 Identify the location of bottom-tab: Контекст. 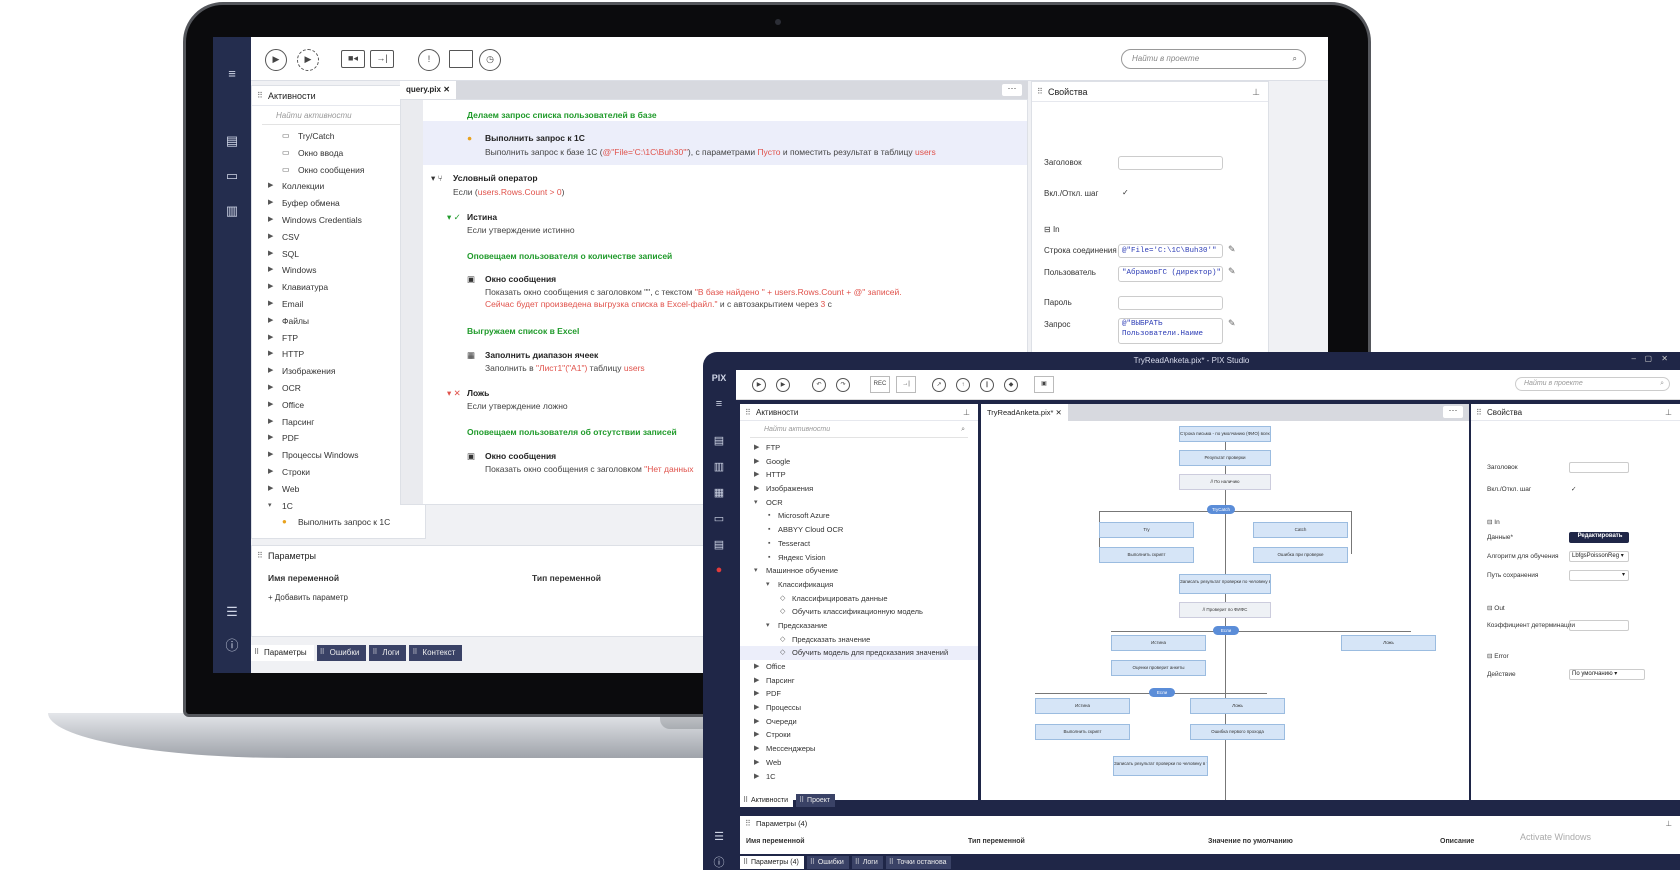
(436, 653).